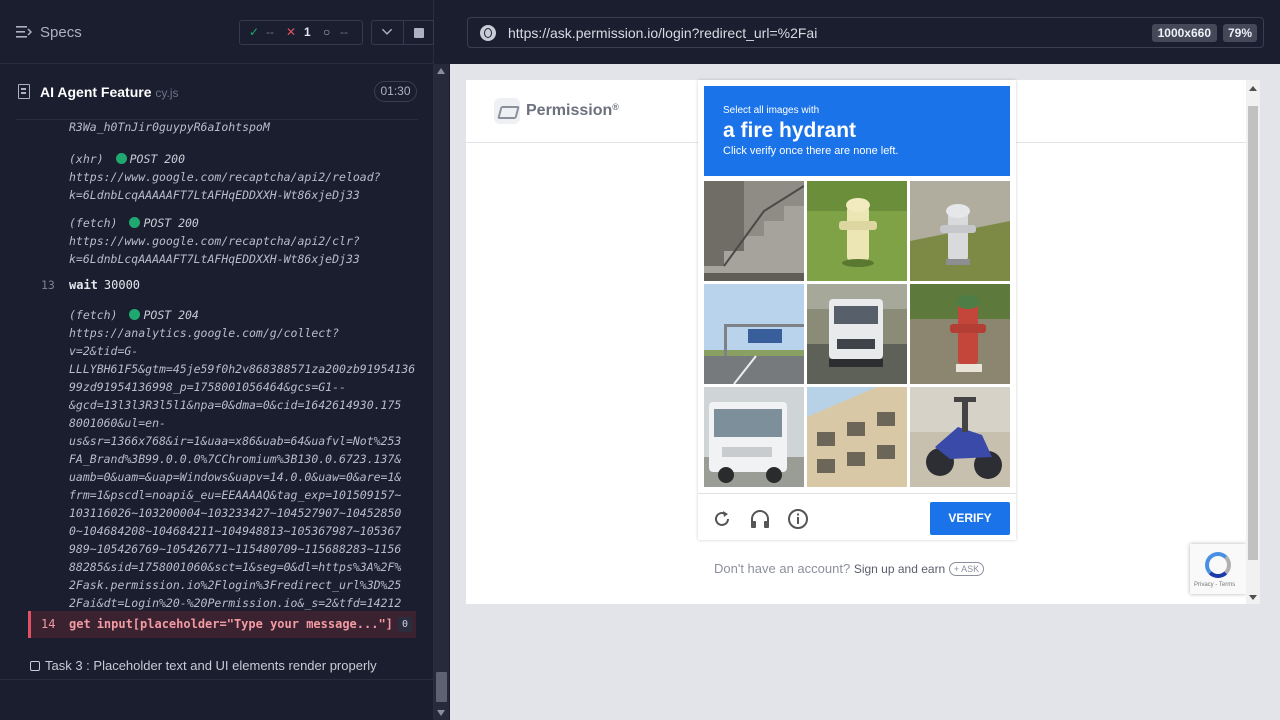  I want to click on specs-label: Specs, so click(61, 32).